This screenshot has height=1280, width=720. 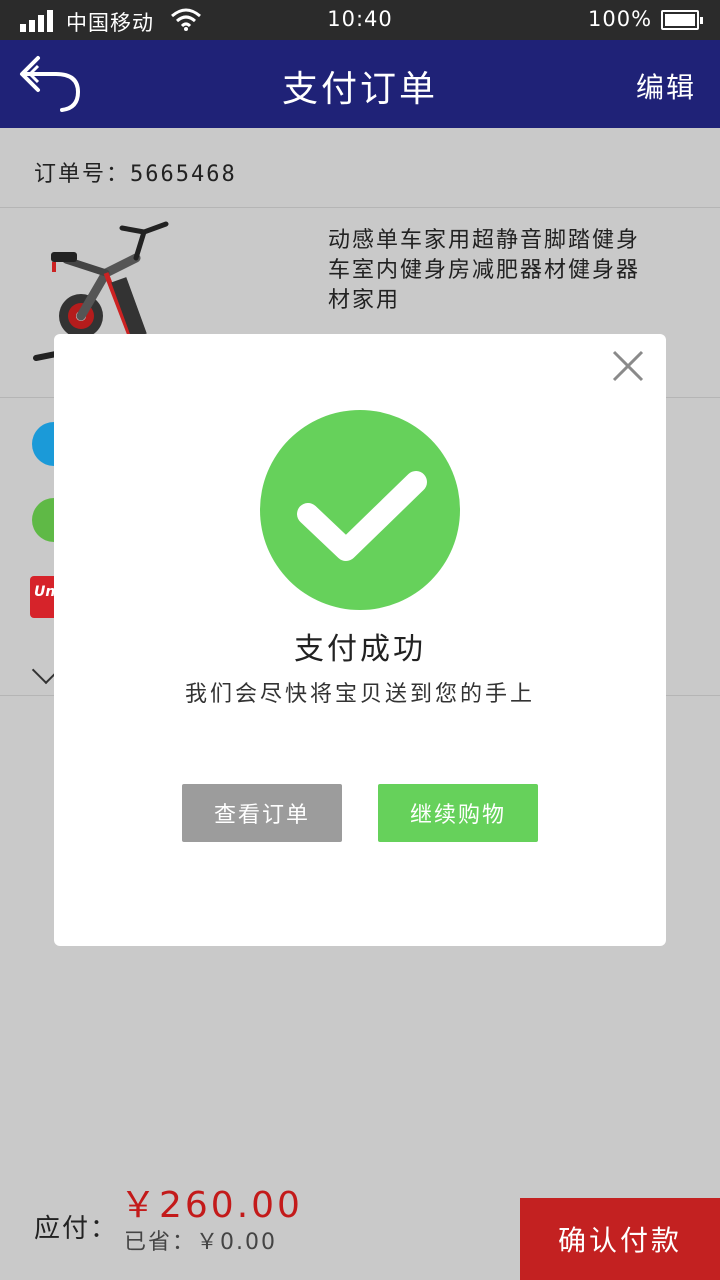 What do you see at coordinates (628, 366) in the screenshot?
I see `close-icon` at bounding box center [628, 366].